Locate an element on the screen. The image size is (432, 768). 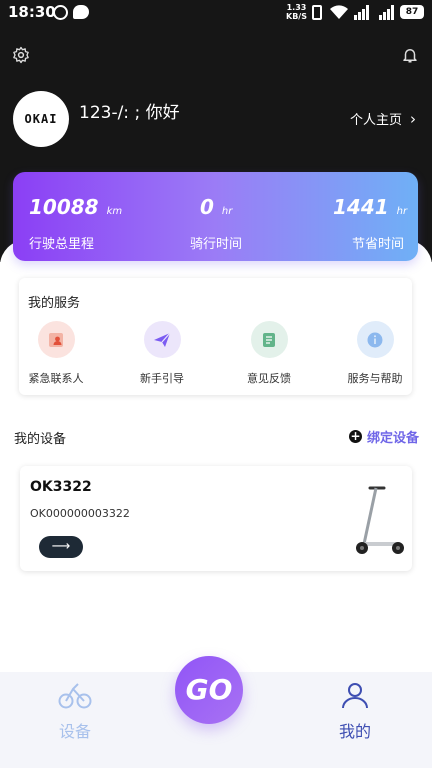
feedback-note-icon is located at coordinates (269, 339).